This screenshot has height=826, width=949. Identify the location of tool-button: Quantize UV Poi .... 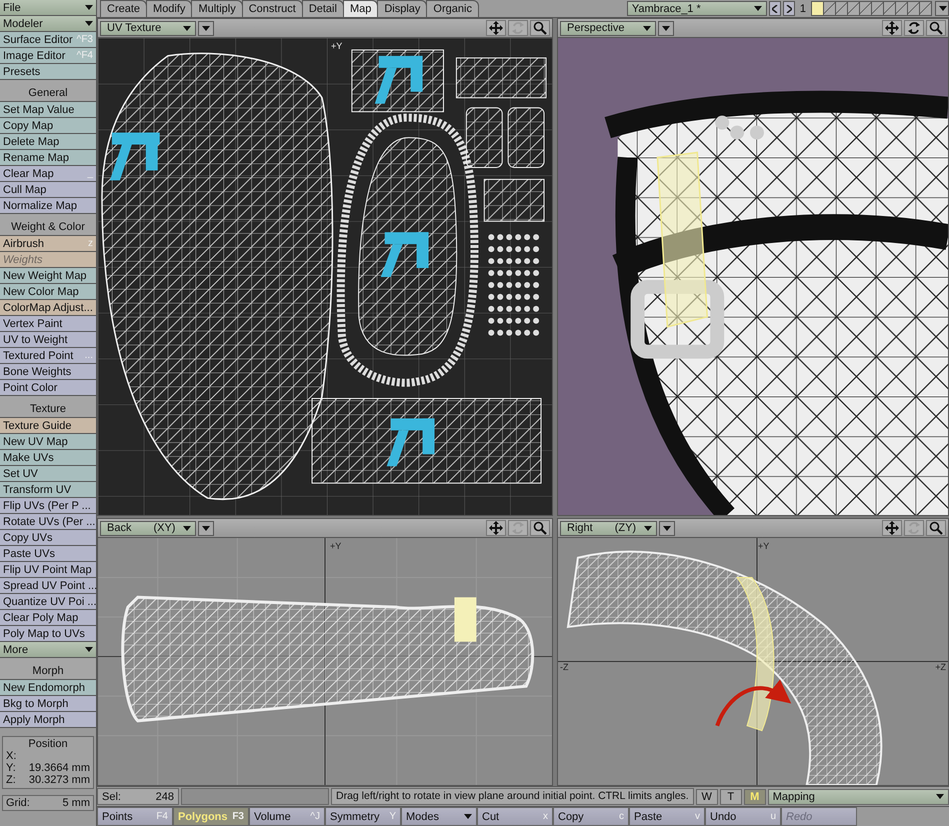
(48, 602).